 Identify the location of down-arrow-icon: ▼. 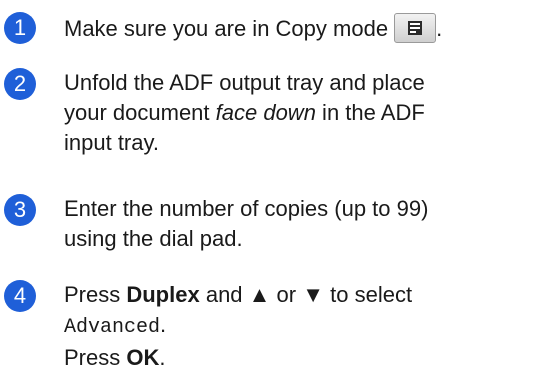
(313, 294).